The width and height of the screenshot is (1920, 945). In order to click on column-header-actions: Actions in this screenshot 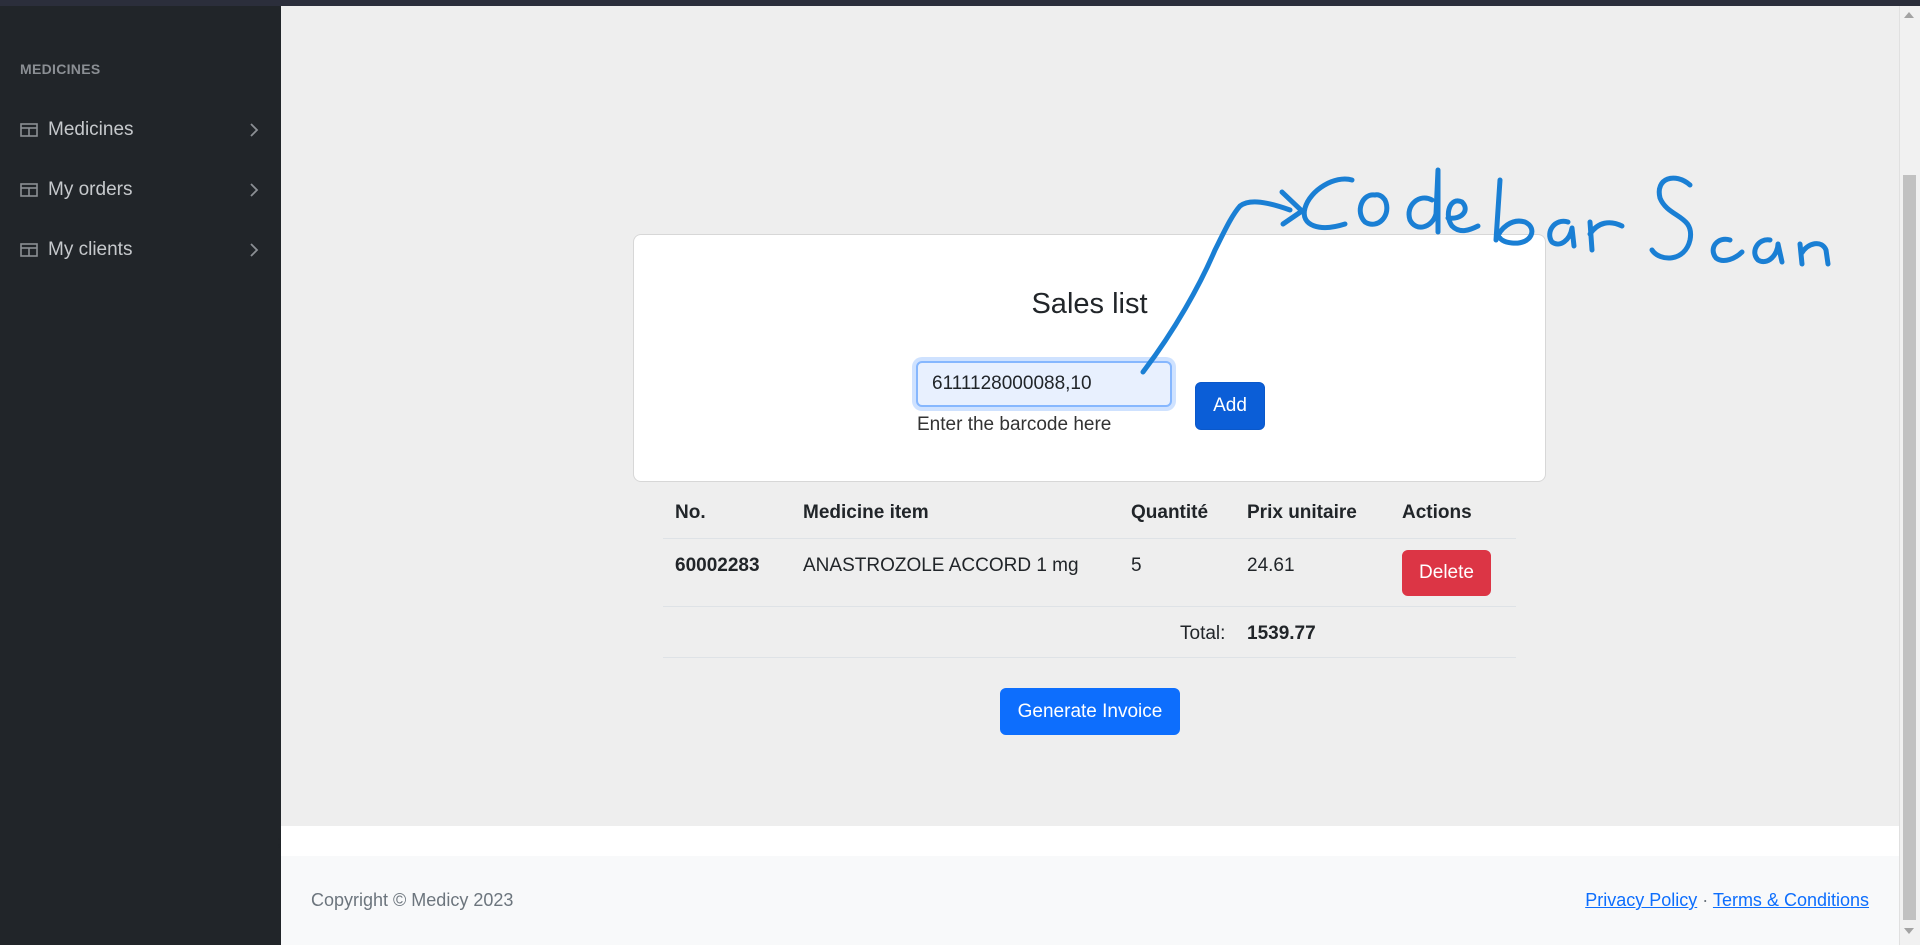, I will do `click(1437, 512)`.